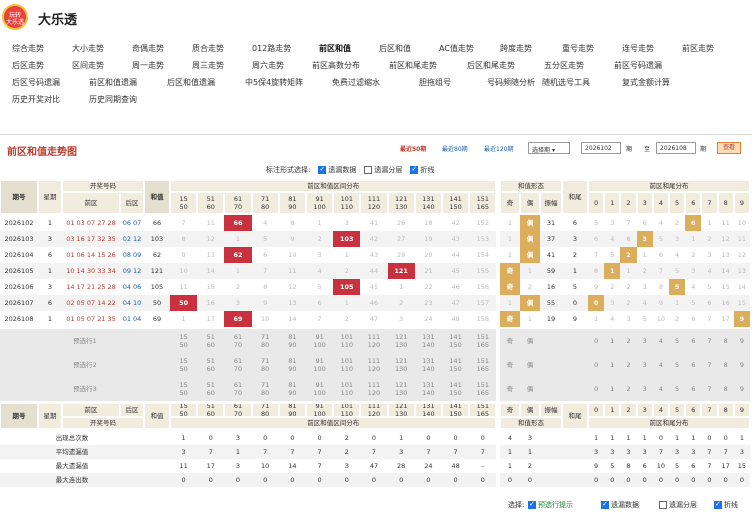 The height and width of the screenshot is (516, 752). Describe the element at coordinates (638, 65) in the screenshot. I see `nav-link: 前区号码遗漏` at that location.